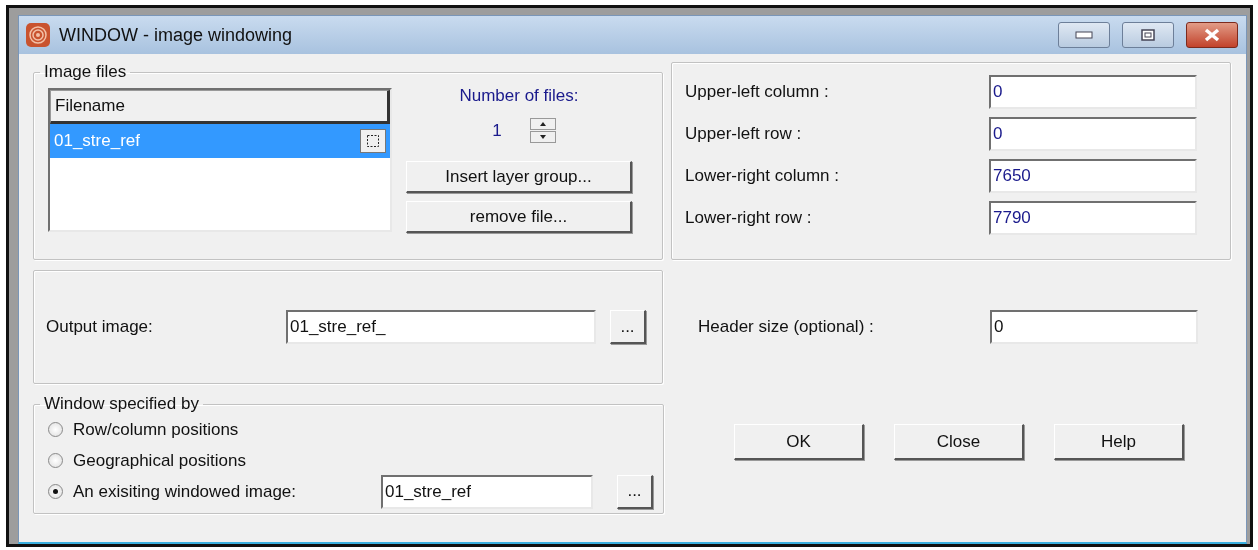  What do you see at coordinates (97, 141) in the screenshot?
I see `file-name: 01_stre_ref` at bounding box center [97, 141].